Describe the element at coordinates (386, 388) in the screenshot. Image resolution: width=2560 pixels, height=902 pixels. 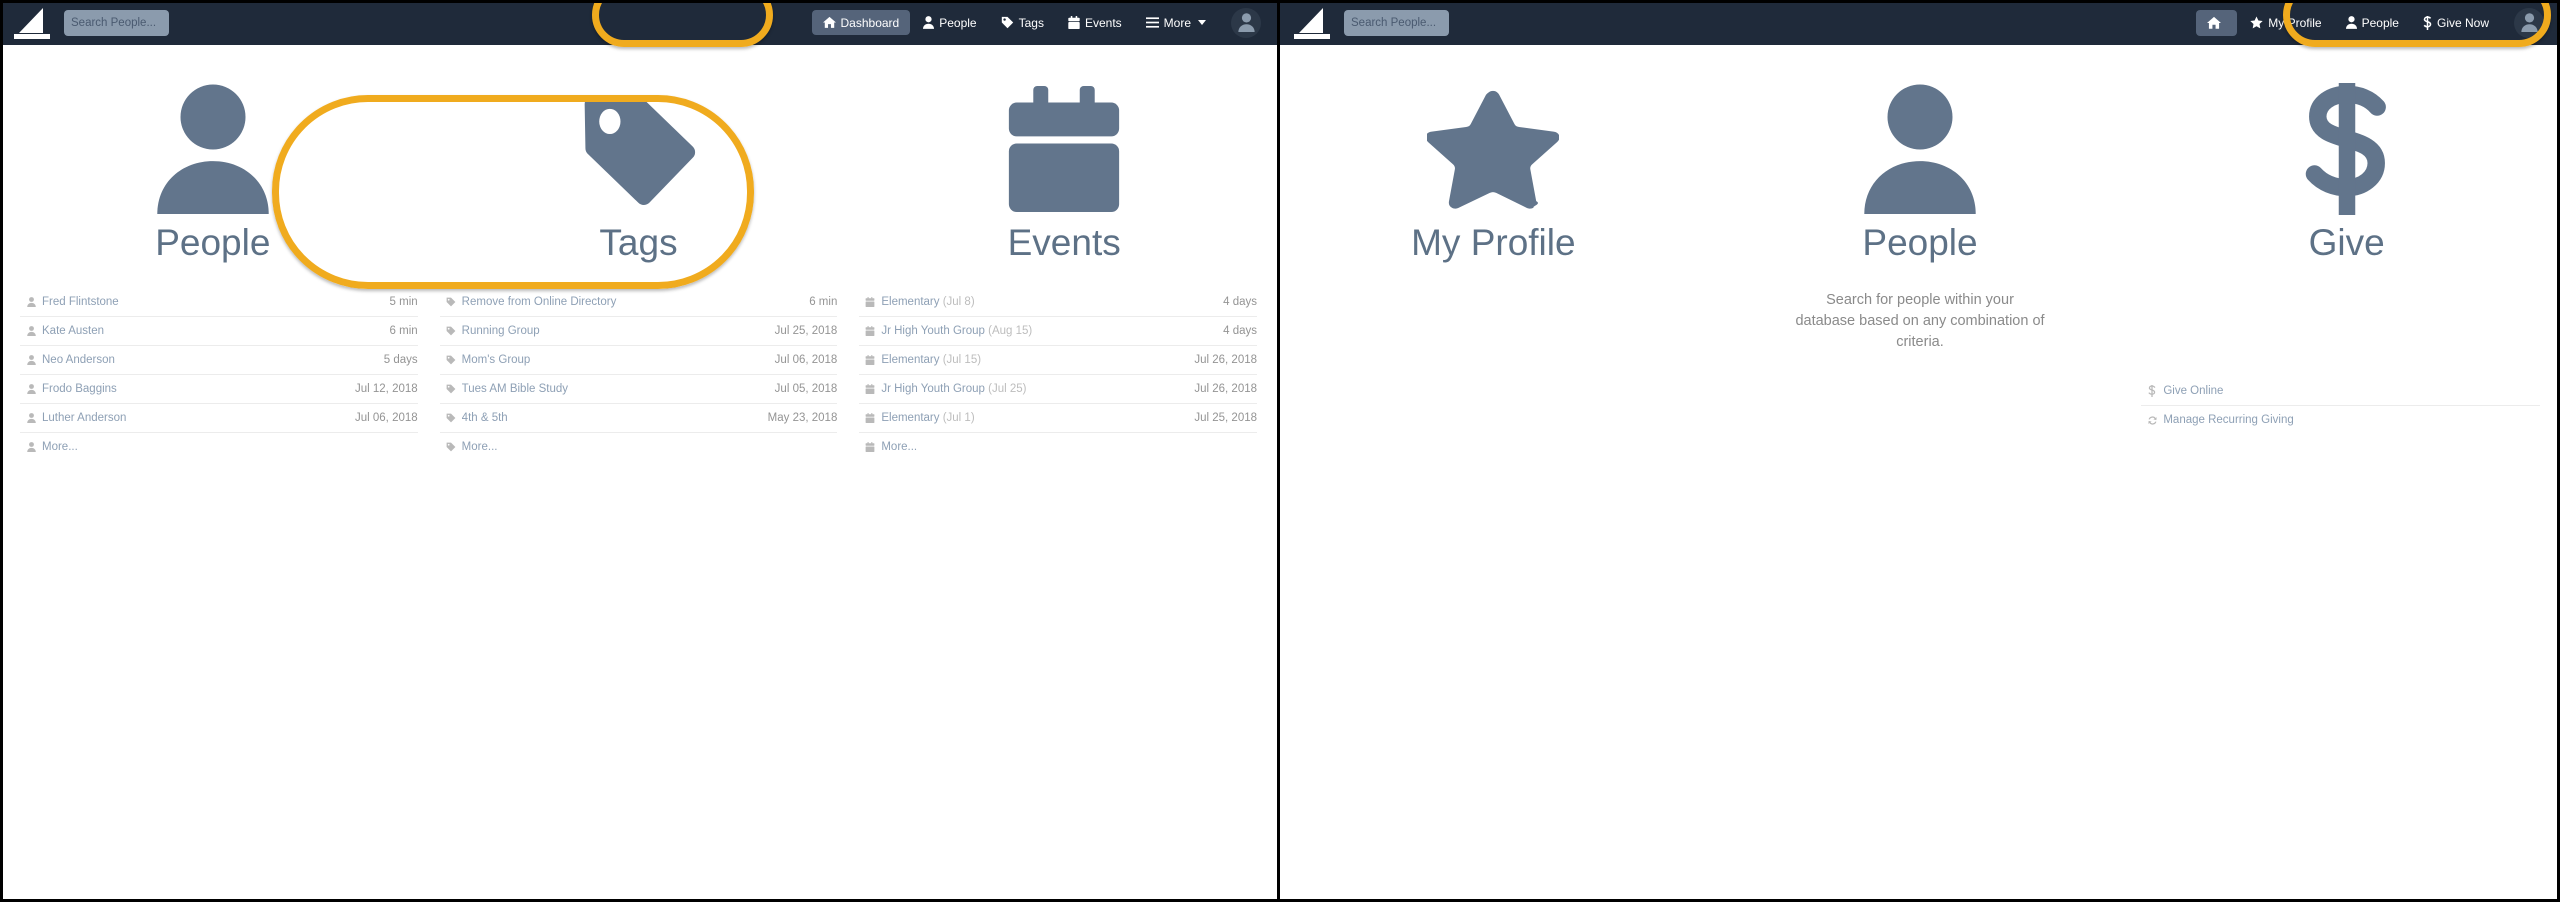
I see `list-item-time: Jul 12, 2018` at that location.